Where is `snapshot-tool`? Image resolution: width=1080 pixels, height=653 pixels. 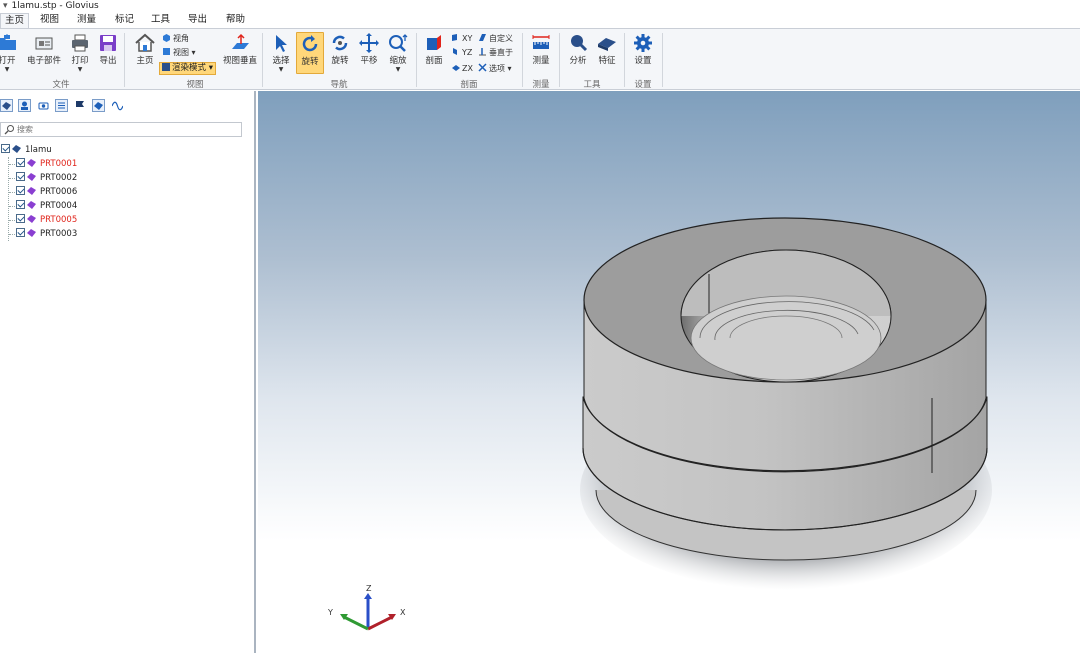
snapshot-tool is located at coordinates (43, 105).